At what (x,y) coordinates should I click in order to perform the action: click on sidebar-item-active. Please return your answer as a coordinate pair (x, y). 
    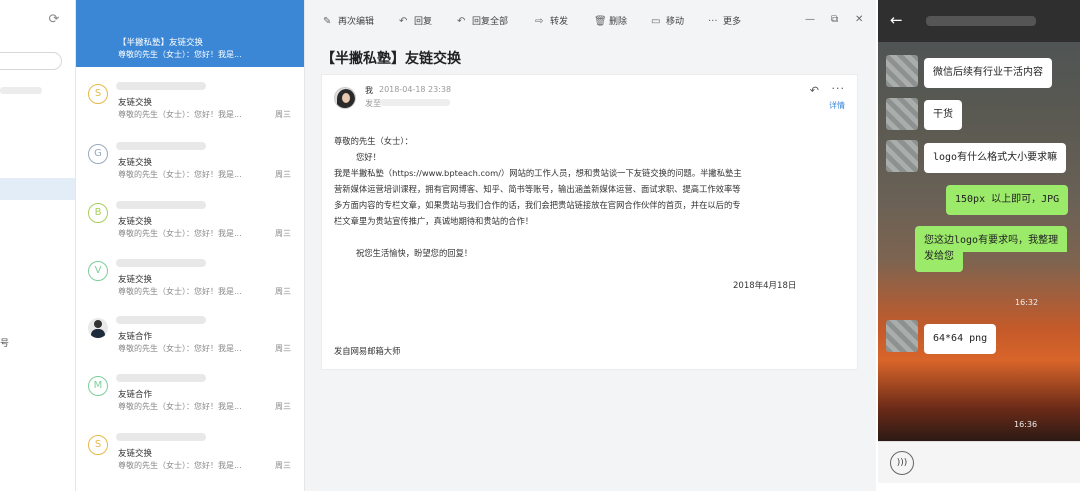
    Looking at the image, I should click on (37, 189).